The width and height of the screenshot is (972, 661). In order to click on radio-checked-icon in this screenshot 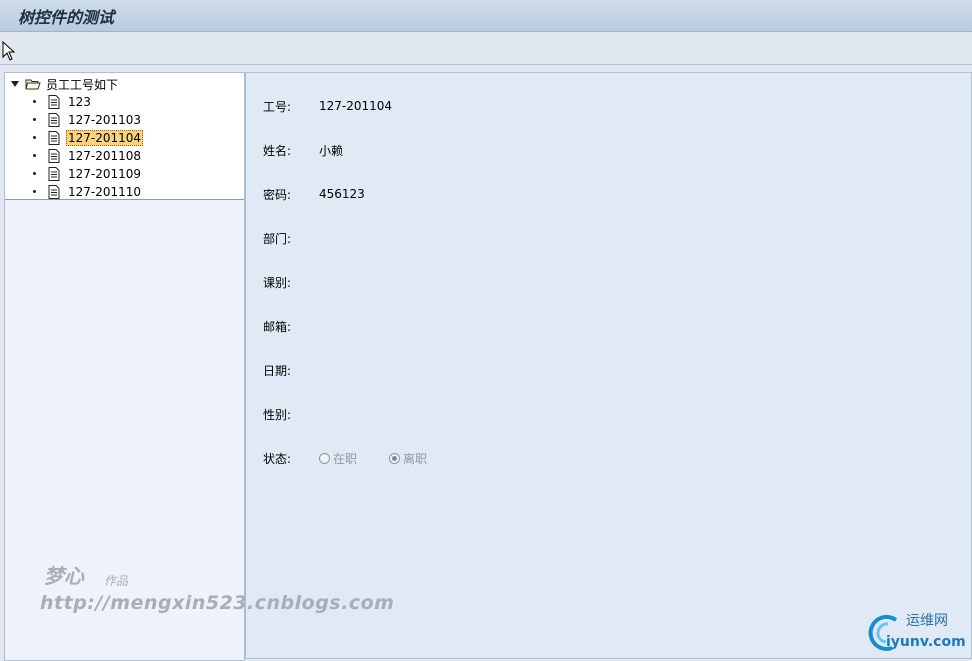, I will do `click(395, 458)`.